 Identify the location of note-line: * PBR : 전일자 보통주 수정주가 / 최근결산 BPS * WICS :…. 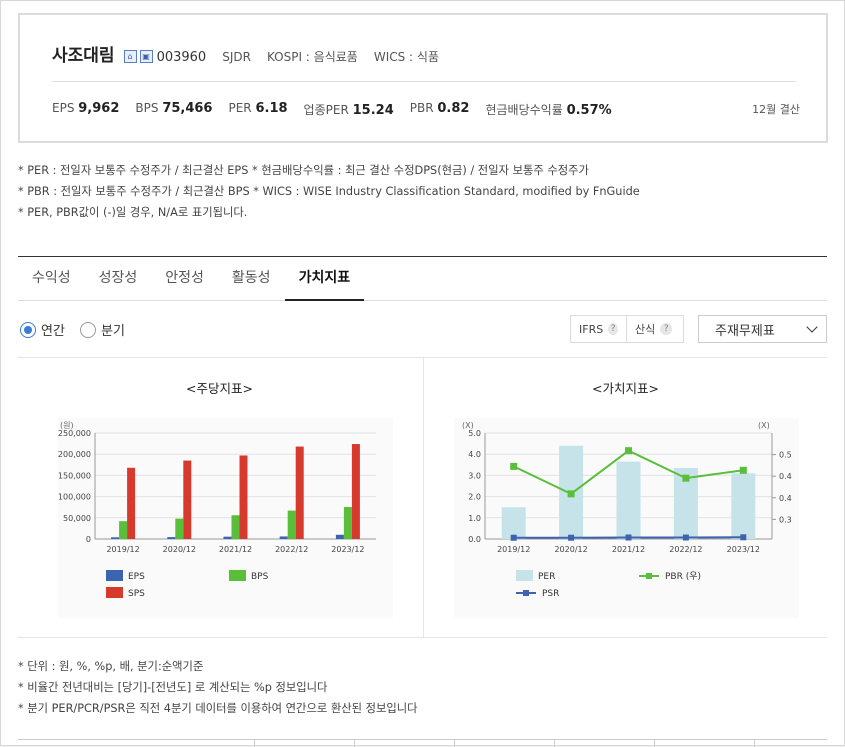
(329, 191).